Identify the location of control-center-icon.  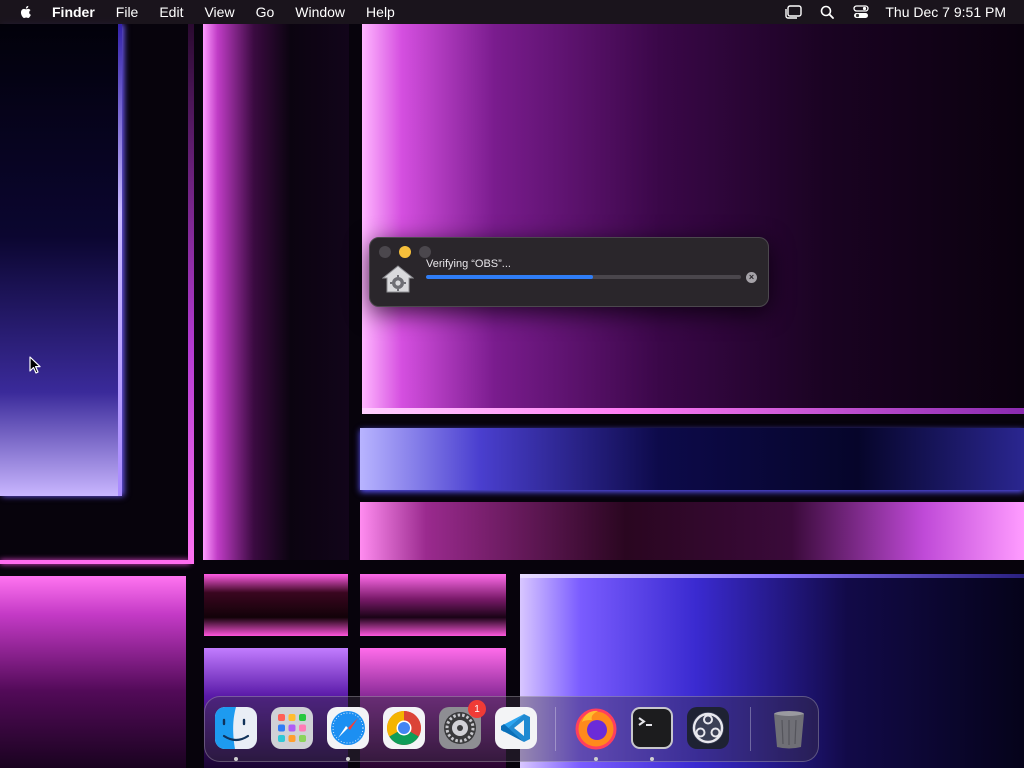
(861, 12).